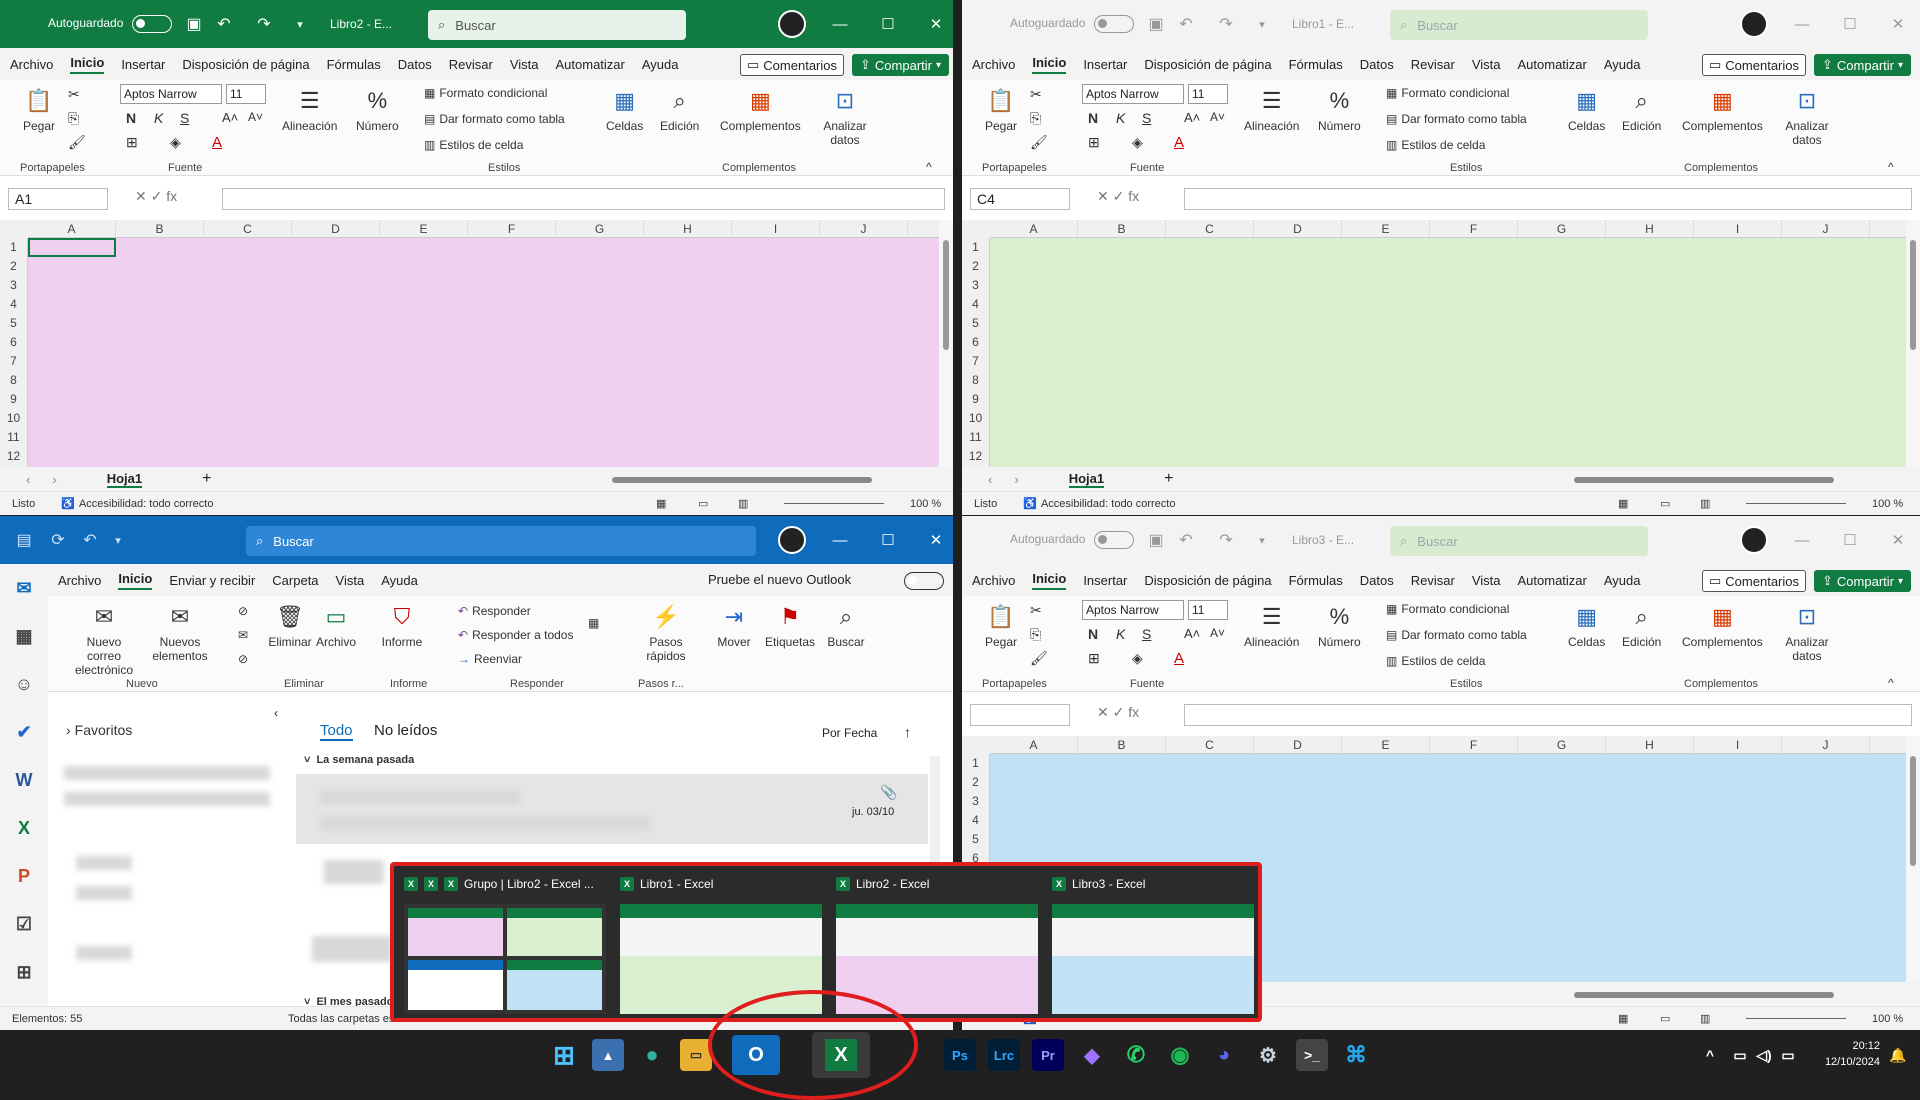 Image resolution: width=1920 pixels, height=1100 pixels. Describe the element at coordinates (1226, 540) in the screenshot. I see `redo-icon: ↷` at that location.